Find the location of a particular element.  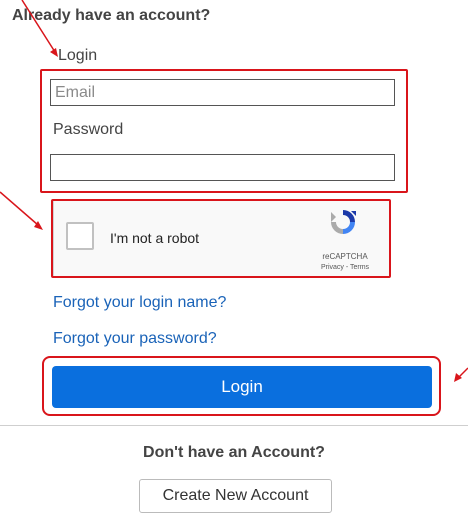

recaptcha-brand: reCAPTCHA is located at coordinates (345, 256).